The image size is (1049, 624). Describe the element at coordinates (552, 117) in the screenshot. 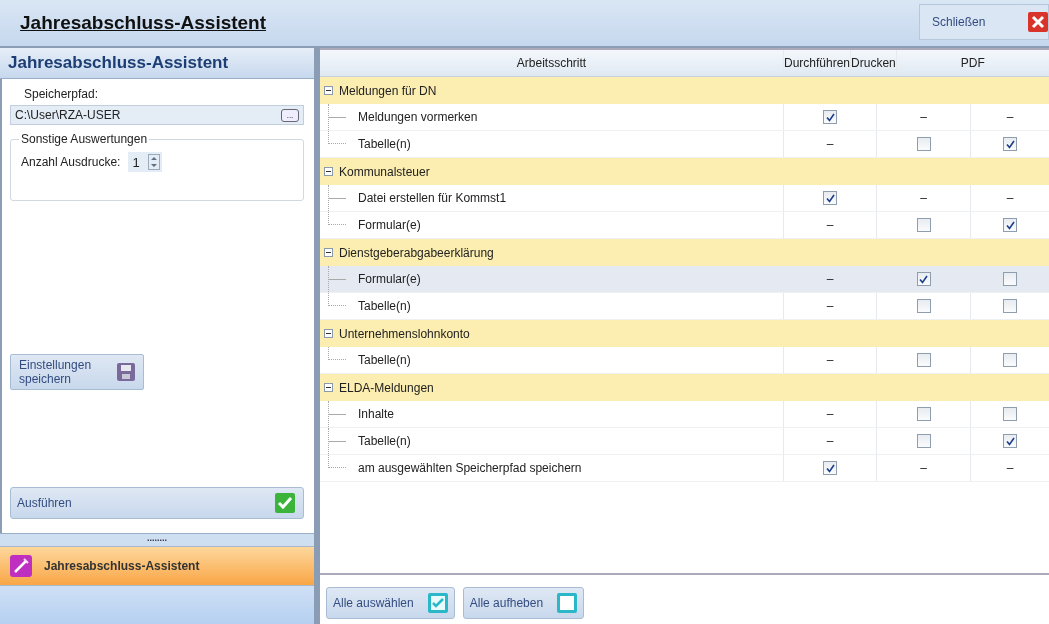

I see `table-cell: Meldungen vormerken` at that location.